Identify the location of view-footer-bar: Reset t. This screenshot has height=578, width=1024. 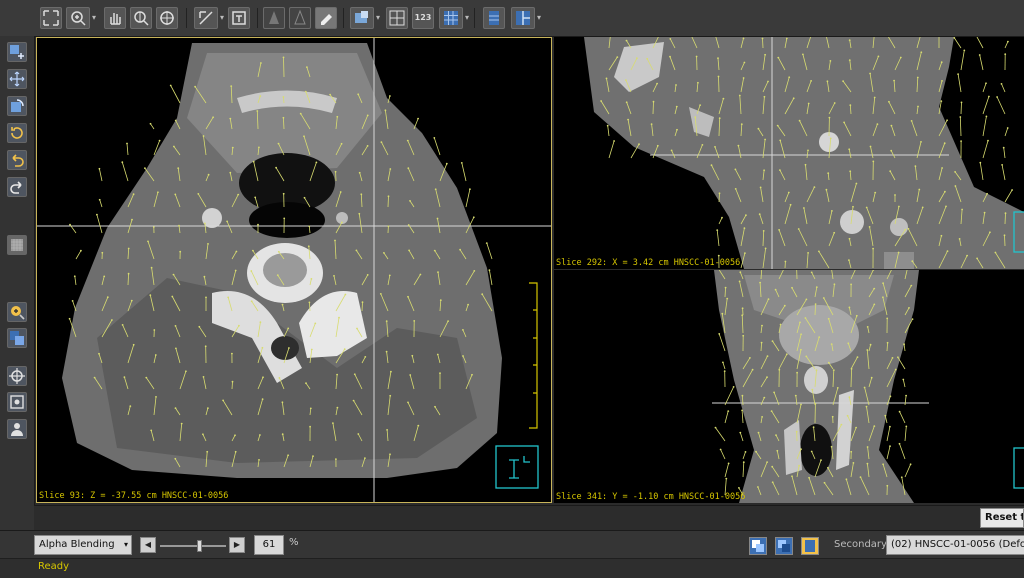
(529, 517).